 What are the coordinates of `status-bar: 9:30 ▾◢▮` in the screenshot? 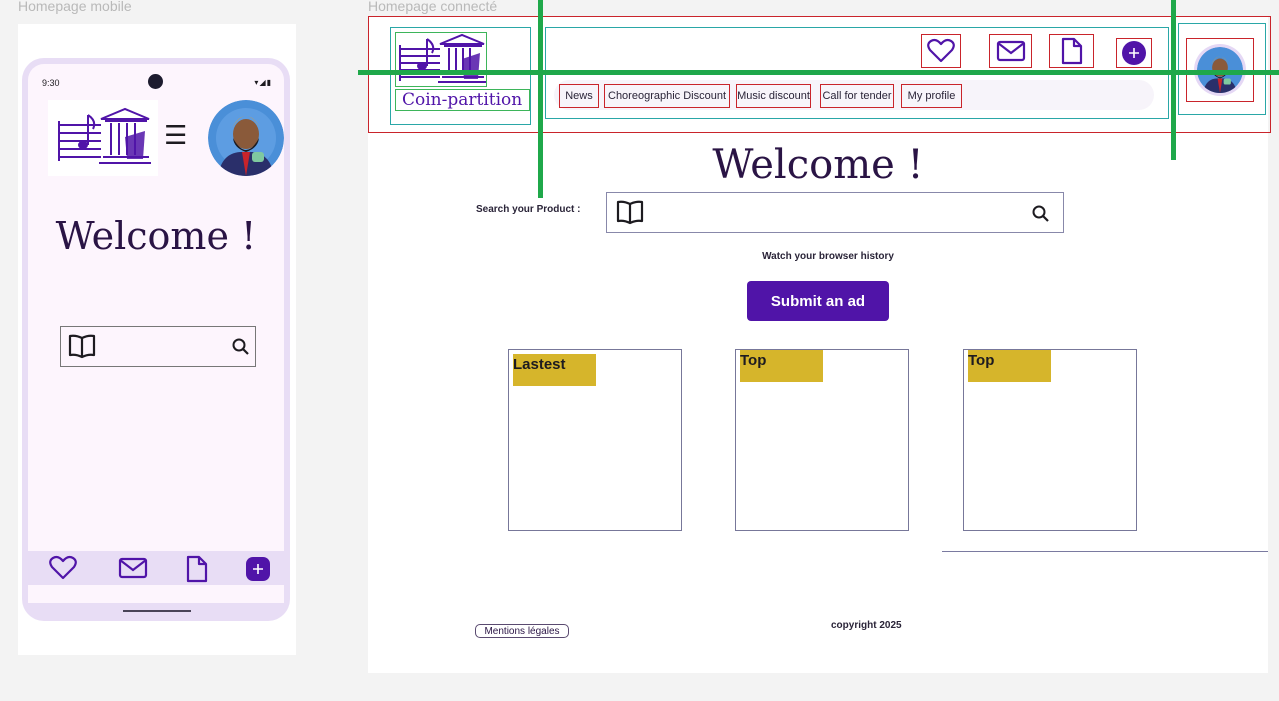 It's located at (156, 82).